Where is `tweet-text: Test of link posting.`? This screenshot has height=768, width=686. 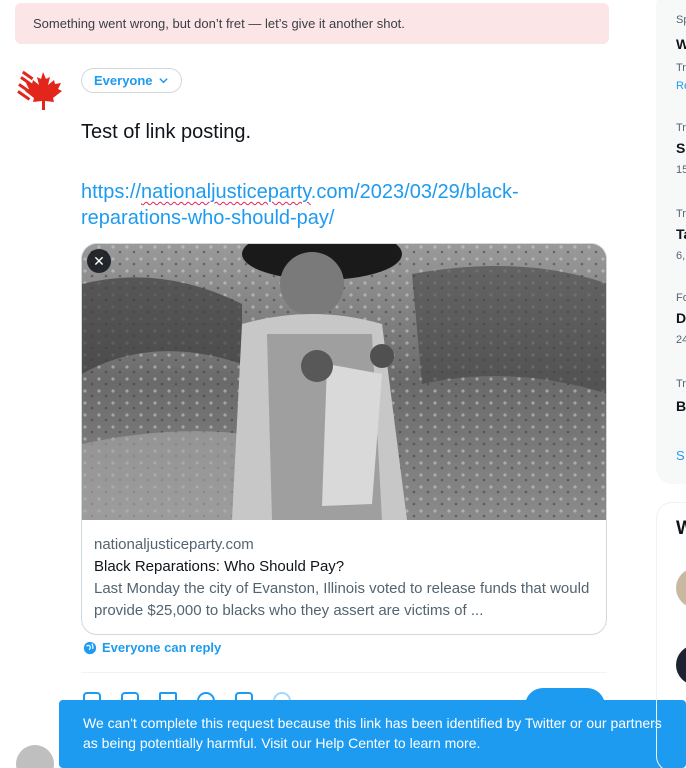
tweet-text: Test of link posting. is located at coordinates (166, 132).